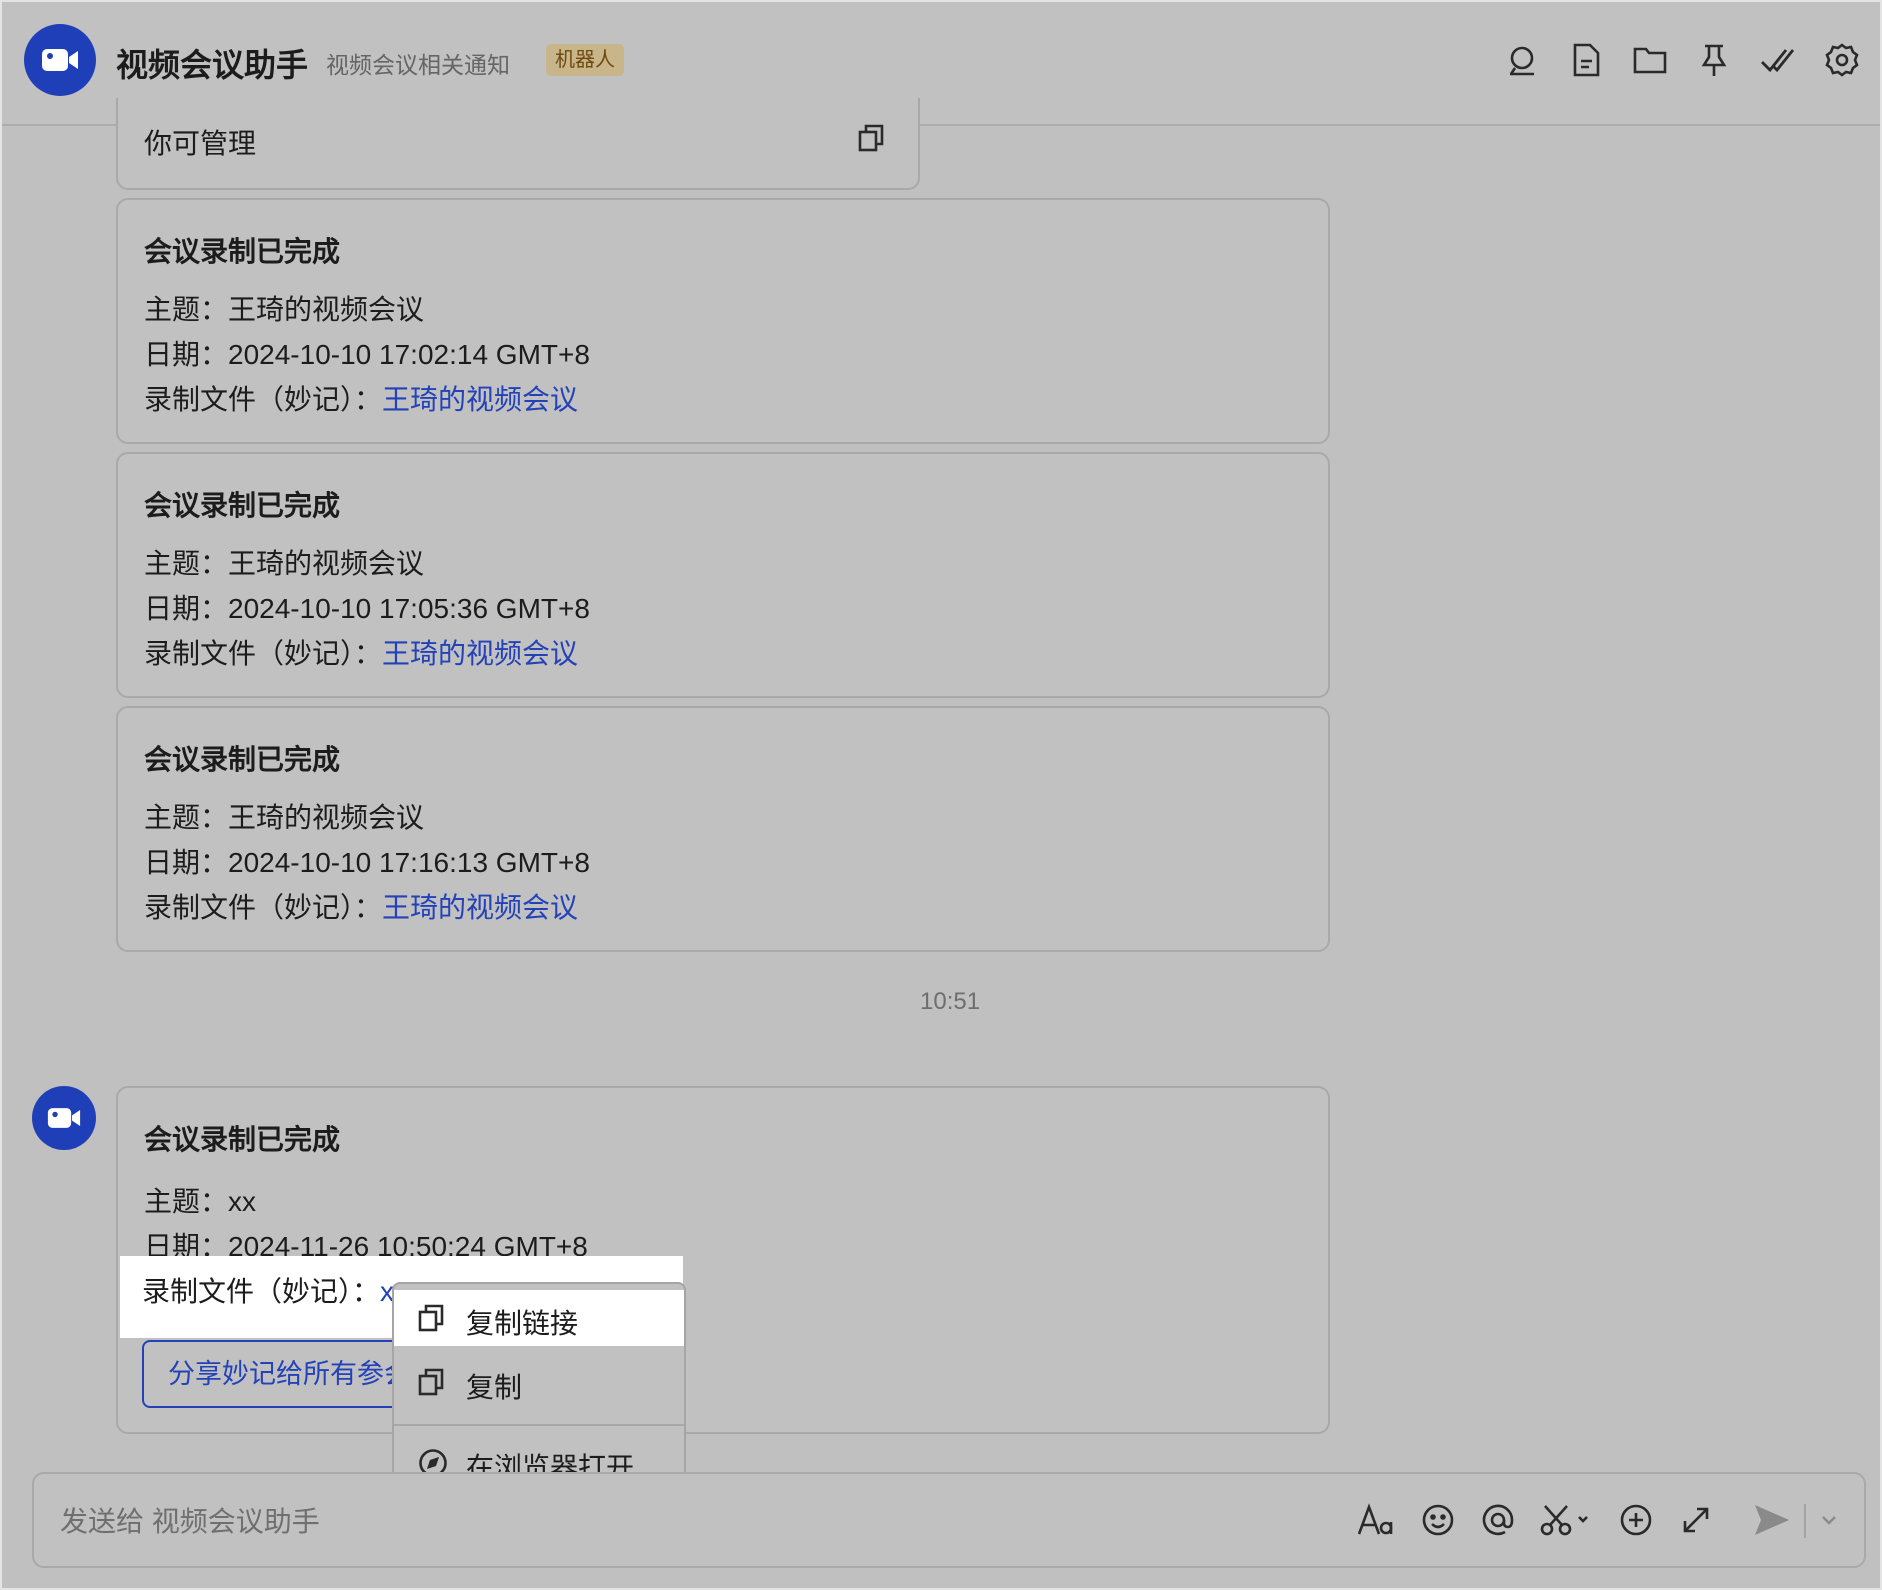 This screenshot has width=1882, height=1590. I want to click on context-menu: 复制链接 复制 在浏览器打开, so click(539, 1391).